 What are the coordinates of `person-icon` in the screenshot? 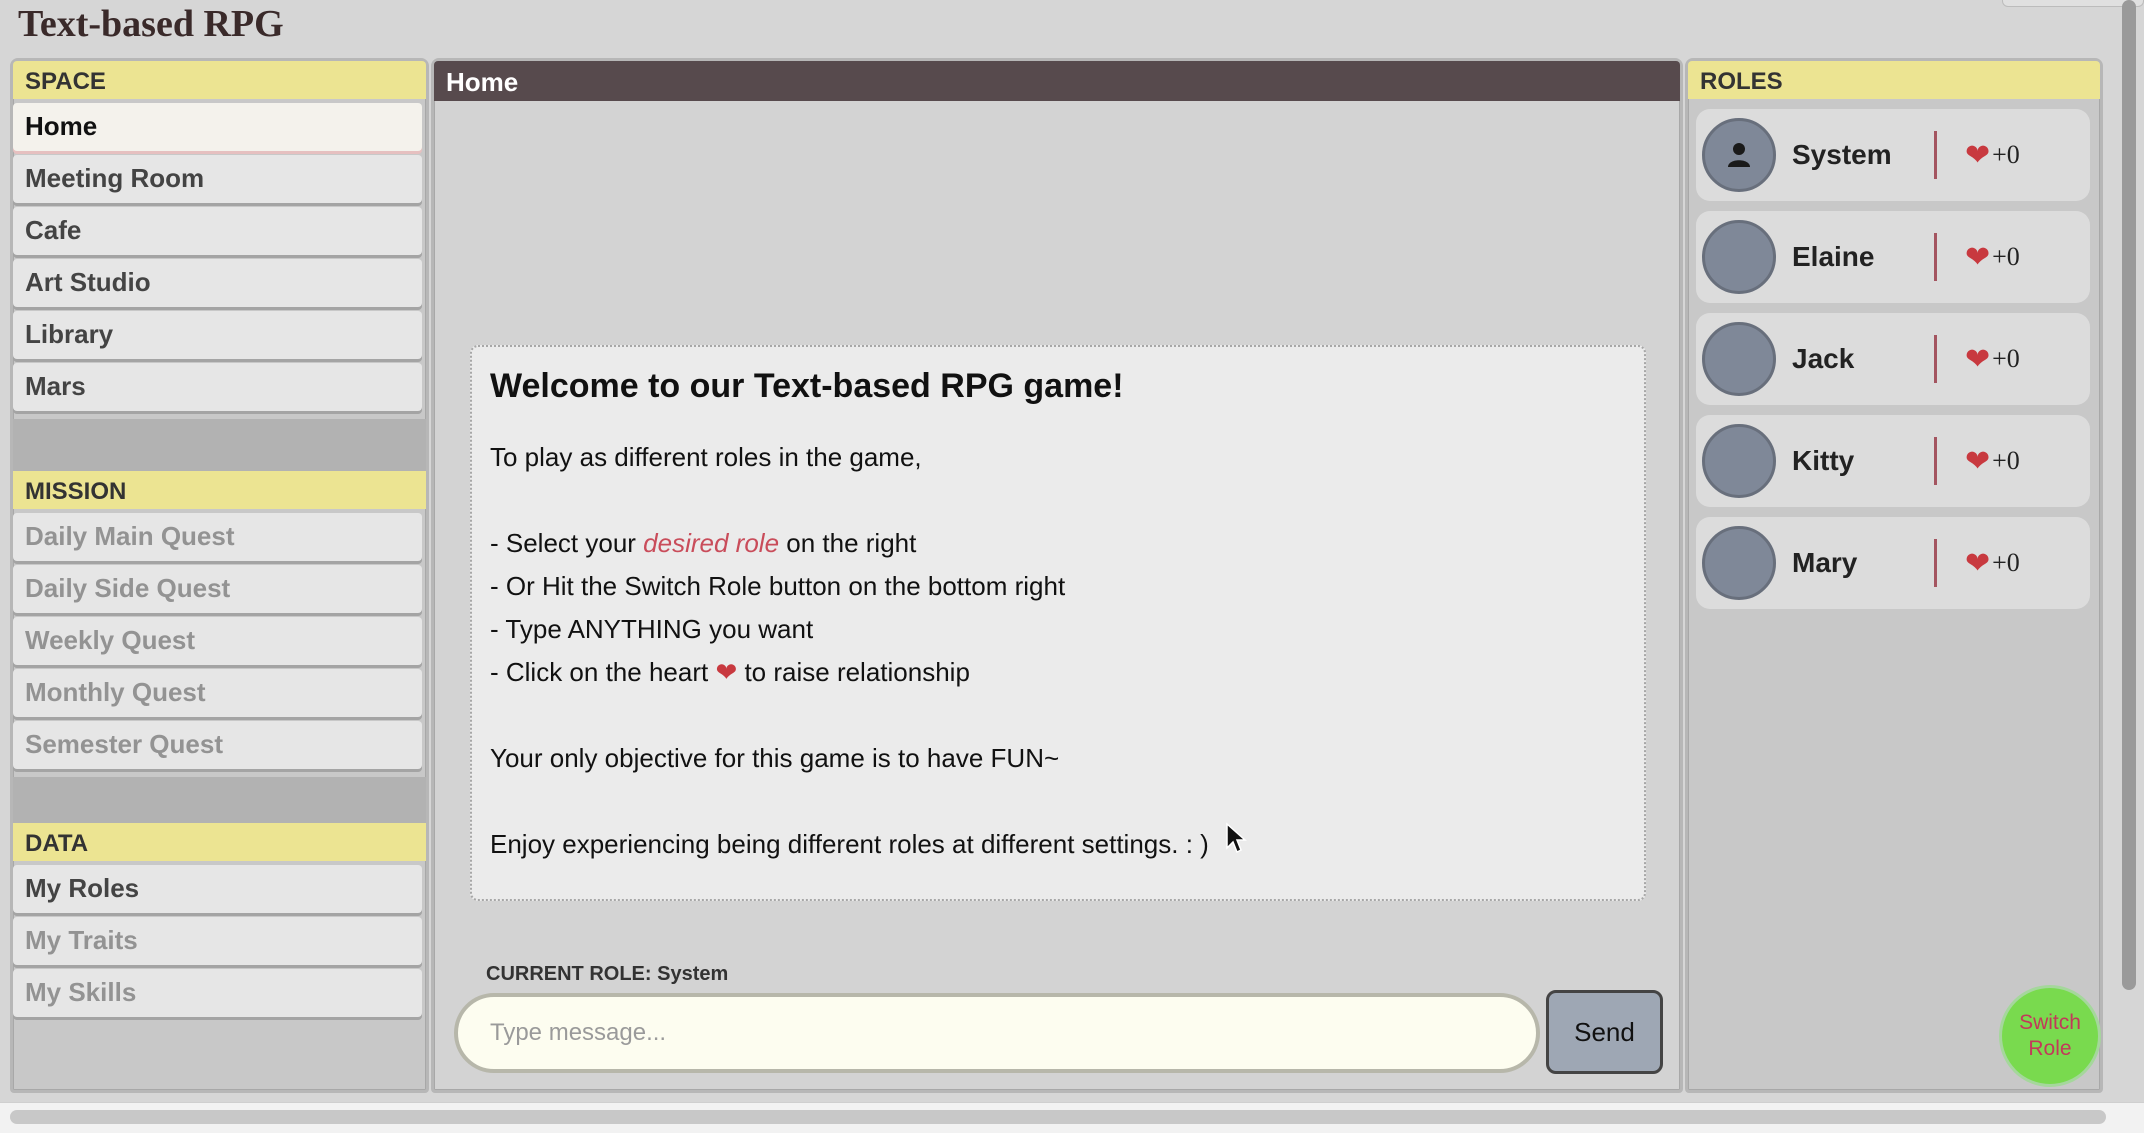 It's located at (1739, 155).